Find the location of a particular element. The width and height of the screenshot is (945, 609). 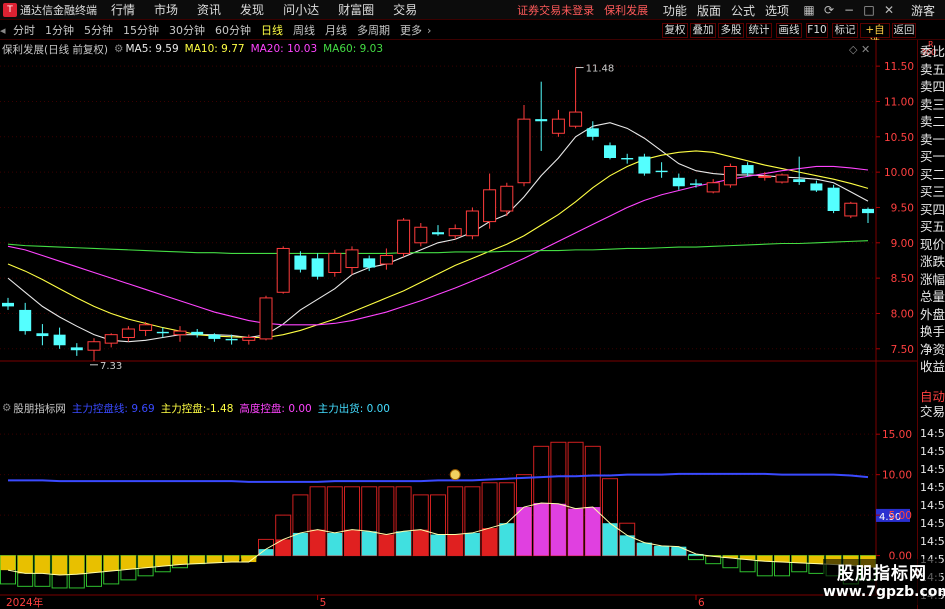

statistics-button: 统计 is located at coordinates (759, 30).